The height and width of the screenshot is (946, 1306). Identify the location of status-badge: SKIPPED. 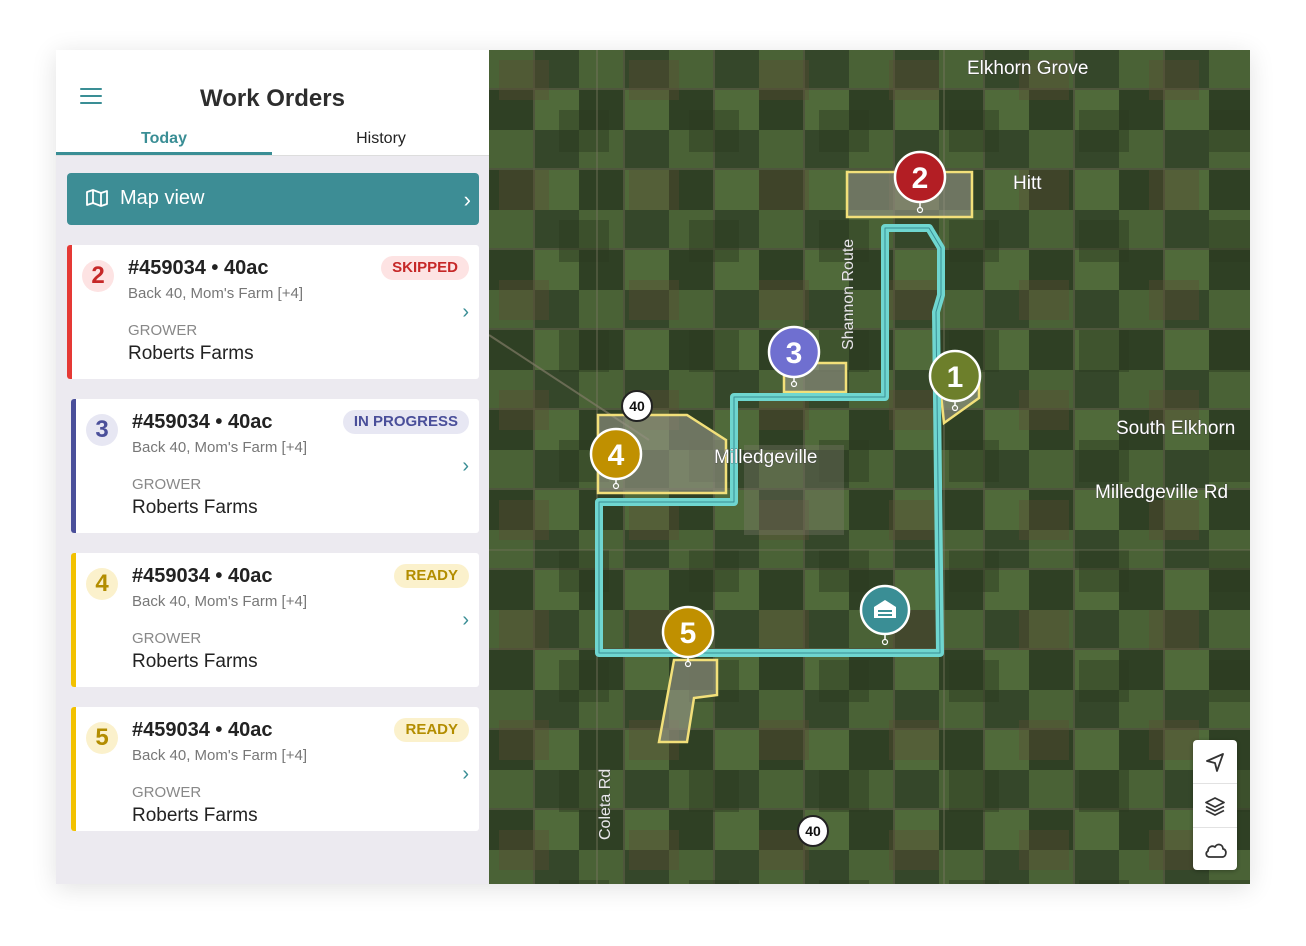
(425, 268).